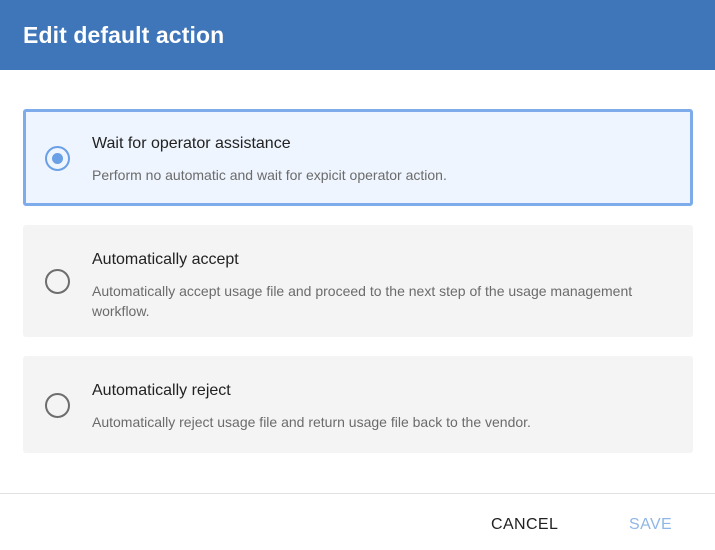 This screenshot has height=550, width=715. Describe the element at coordinates (191, 143) in the screenshot. I see `option-title: Wait for operator assistance` at that location.